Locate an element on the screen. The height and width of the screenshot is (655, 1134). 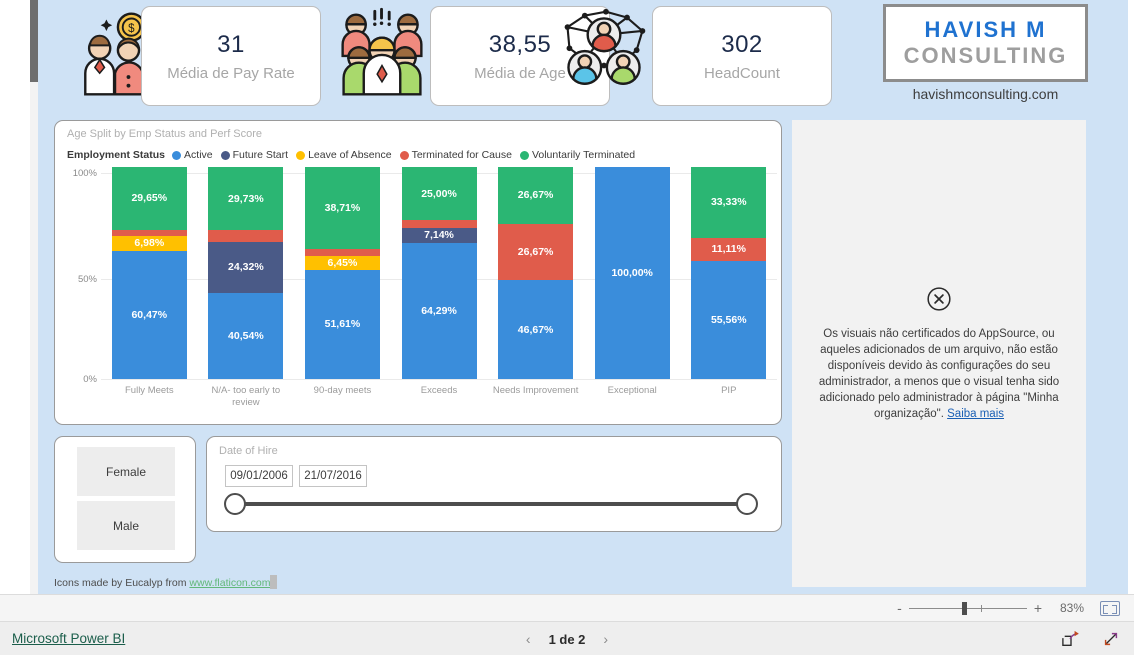
bar-segment: 24,32% is located at coordinates (246, 267).